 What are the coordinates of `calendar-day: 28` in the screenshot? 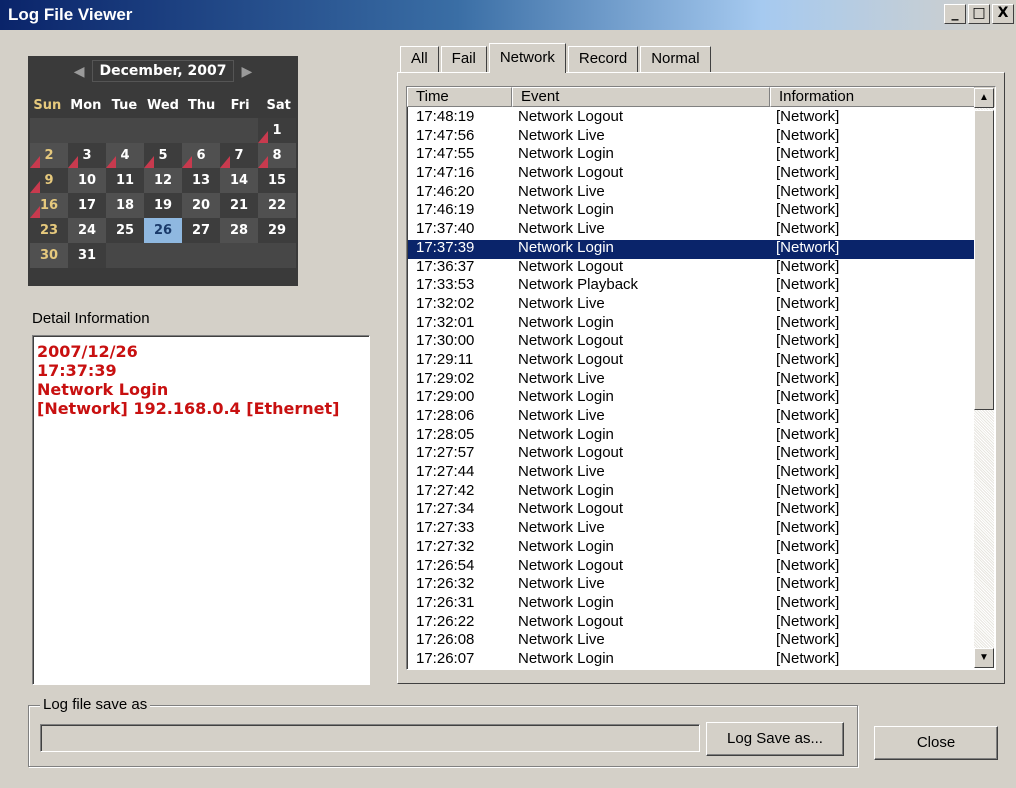 It's located at (239, 230).